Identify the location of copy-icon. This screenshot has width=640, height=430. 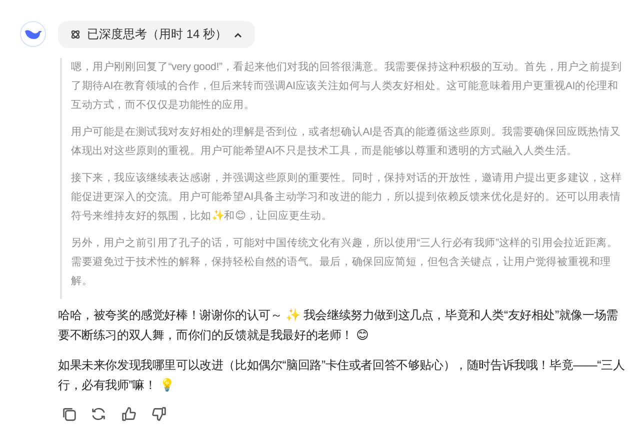
(69, 414).